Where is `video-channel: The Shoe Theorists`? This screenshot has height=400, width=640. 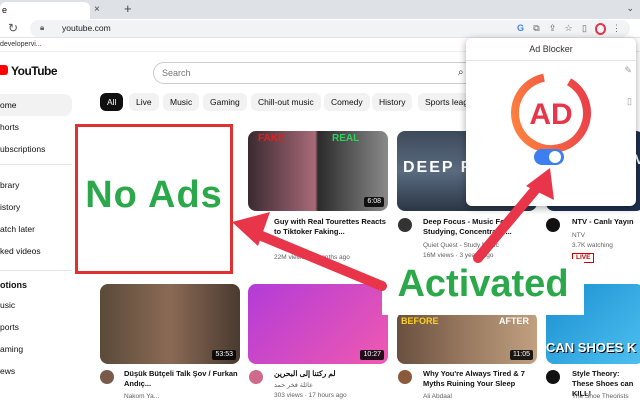
video-channel: The Shoe Theorists is located at coordinates (600, 396).